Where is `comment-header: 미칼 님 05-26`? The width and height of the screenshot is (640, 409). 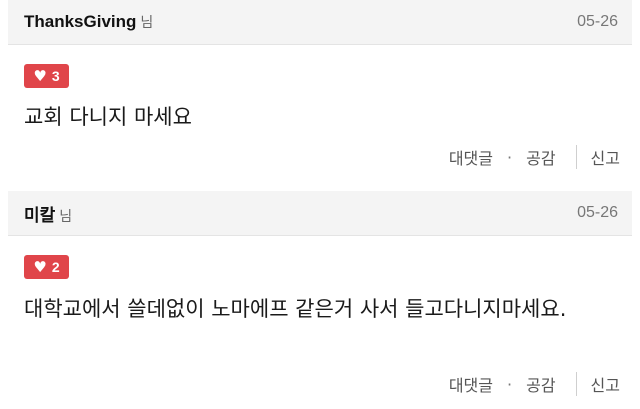
comment-header: 미칼 님 05-26 is located at coordinates (320, 213).